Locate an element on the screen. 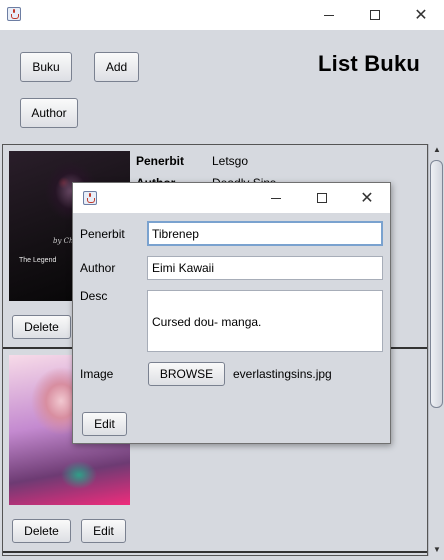  desc-textarea: Cursed dou- manga. is located at coordinates (265, 321).